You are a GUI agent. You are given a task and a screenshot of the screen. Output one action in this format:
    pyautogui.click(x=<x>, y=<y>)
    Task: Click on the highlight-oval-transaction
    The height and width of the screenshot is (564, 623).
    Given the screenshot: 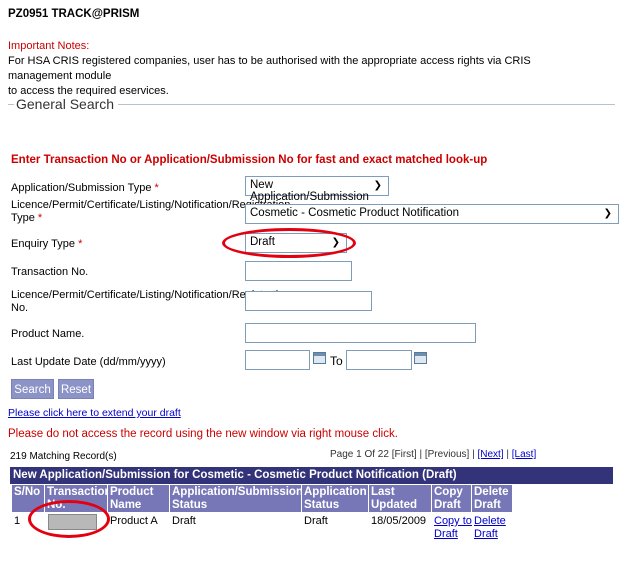 What is the action you would take?
    pyautogui.click(x=69, y=519)
    